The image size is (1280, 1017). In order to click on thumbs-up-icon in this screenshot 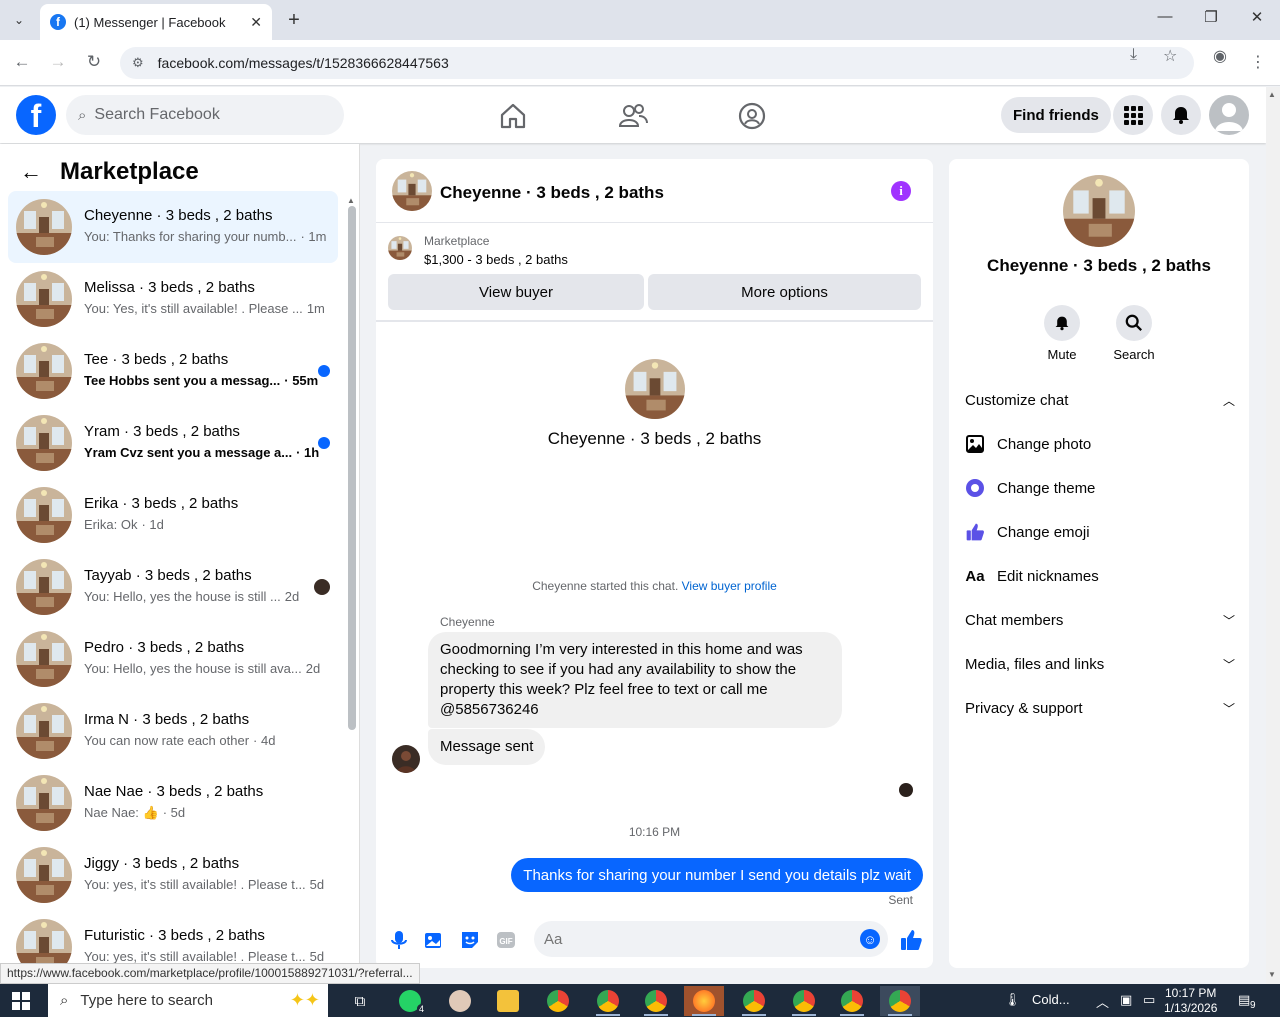, I will do `click(911, 940)`.